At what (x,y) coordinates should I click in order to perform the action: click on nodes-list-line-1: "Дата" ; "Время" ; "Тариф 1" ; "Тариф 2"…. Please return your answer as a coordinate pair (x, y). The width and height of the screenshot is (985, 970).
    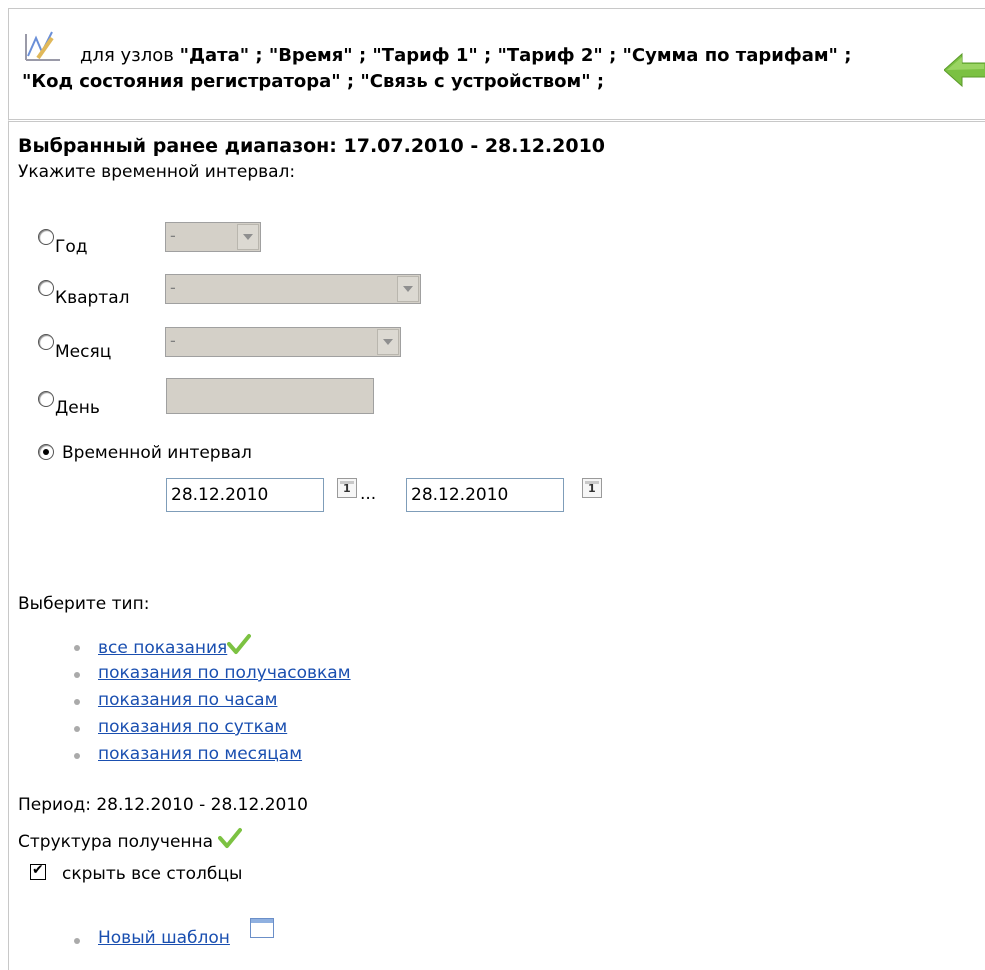
    Looking at the image, I should click on (515, 55).